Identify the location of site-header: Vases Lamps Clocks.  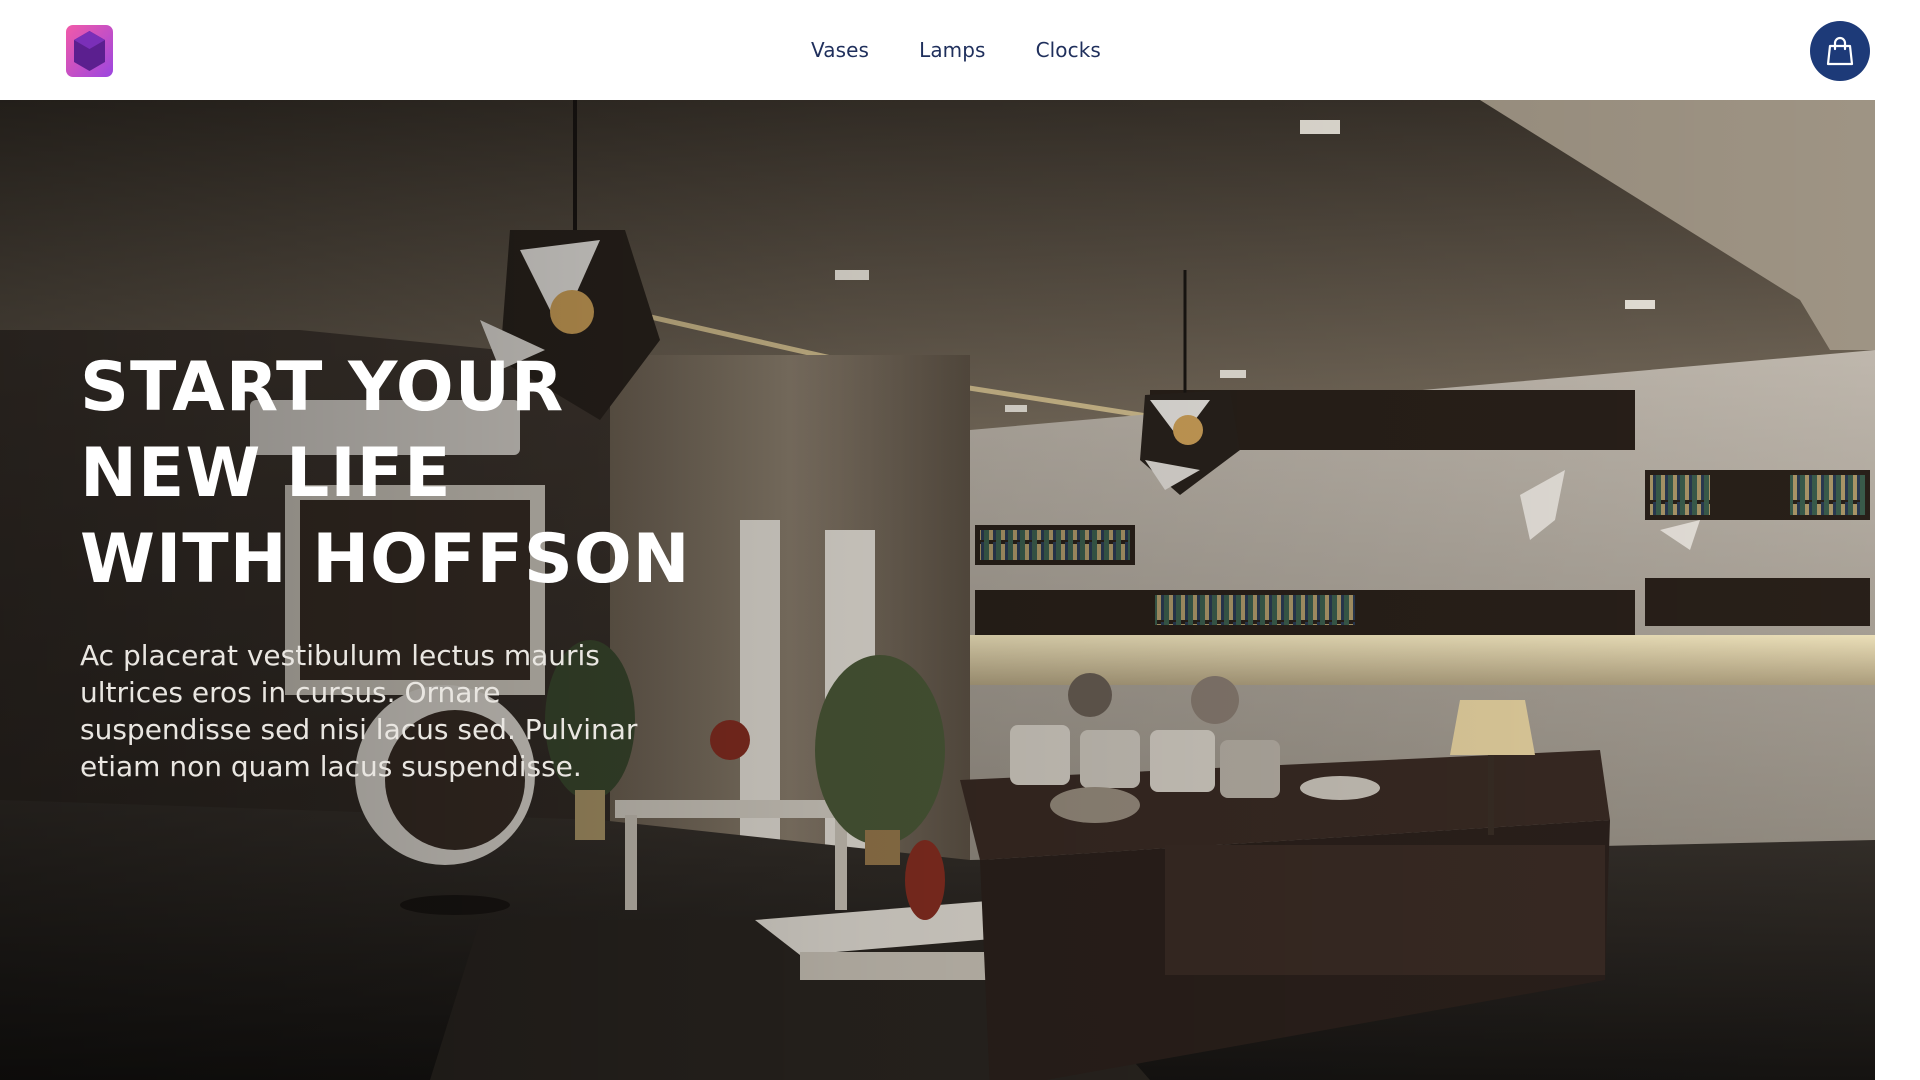
(960, 50).